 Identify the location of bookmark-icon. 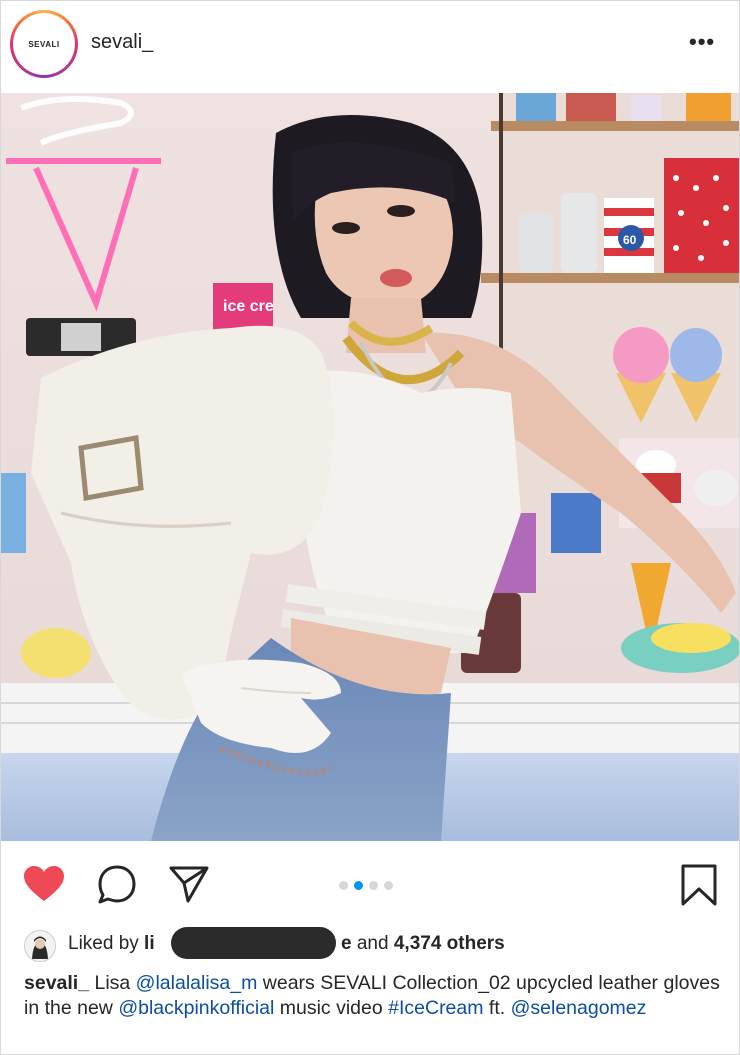
(699, 885).